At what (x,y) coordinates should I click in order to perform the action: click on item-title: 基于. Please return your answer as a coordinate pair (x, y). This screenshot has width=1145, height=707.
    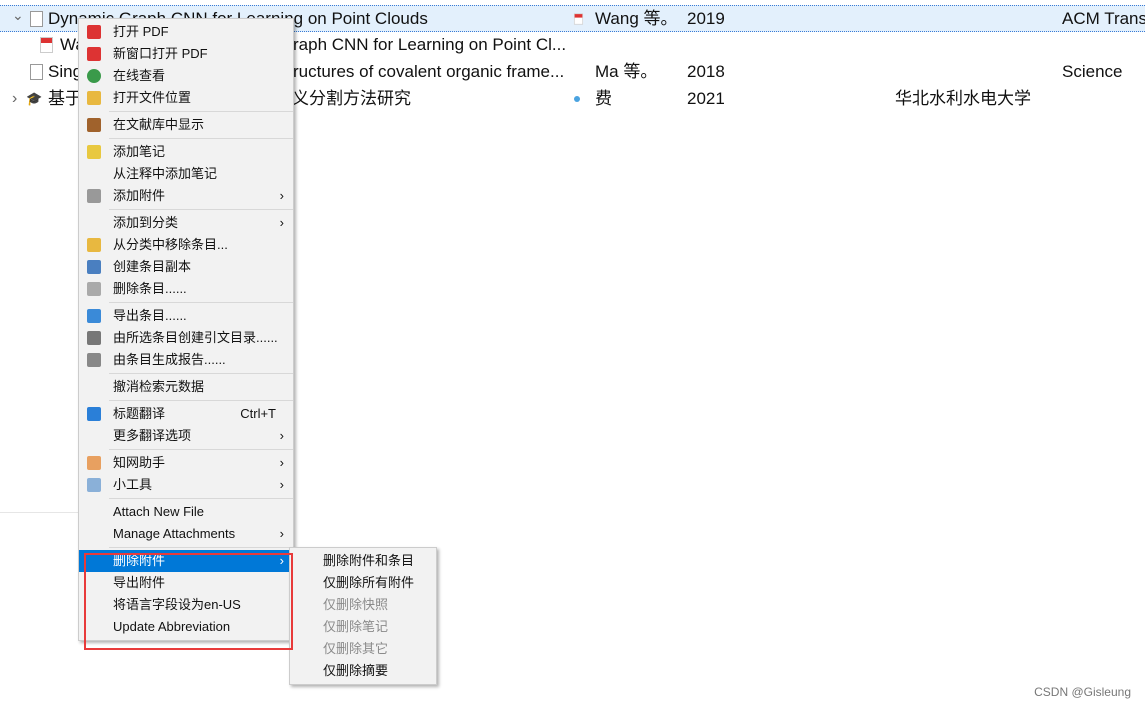
    Looking at the image, I should click on (65, 98).